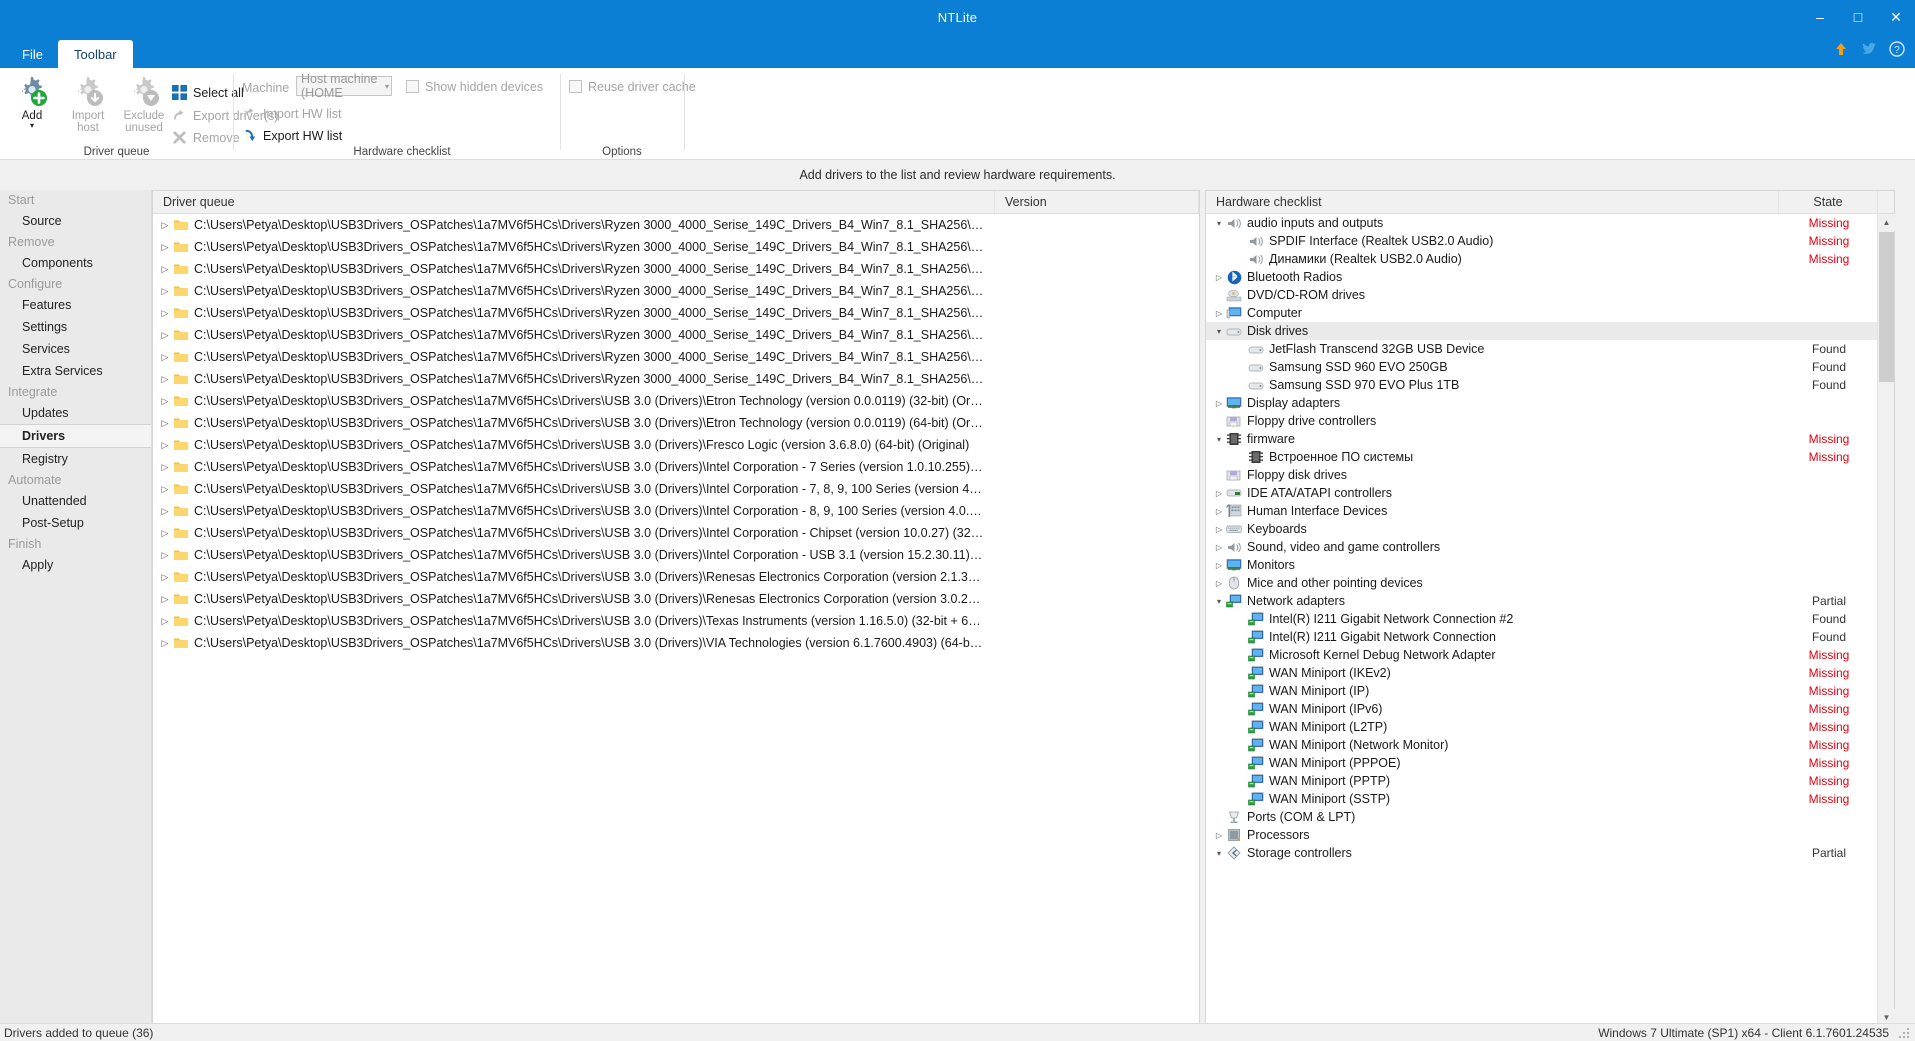 The height and width of the screenshot is (1041, 1915). I want to click on resize-grip-icon, so click(1904, 1033).